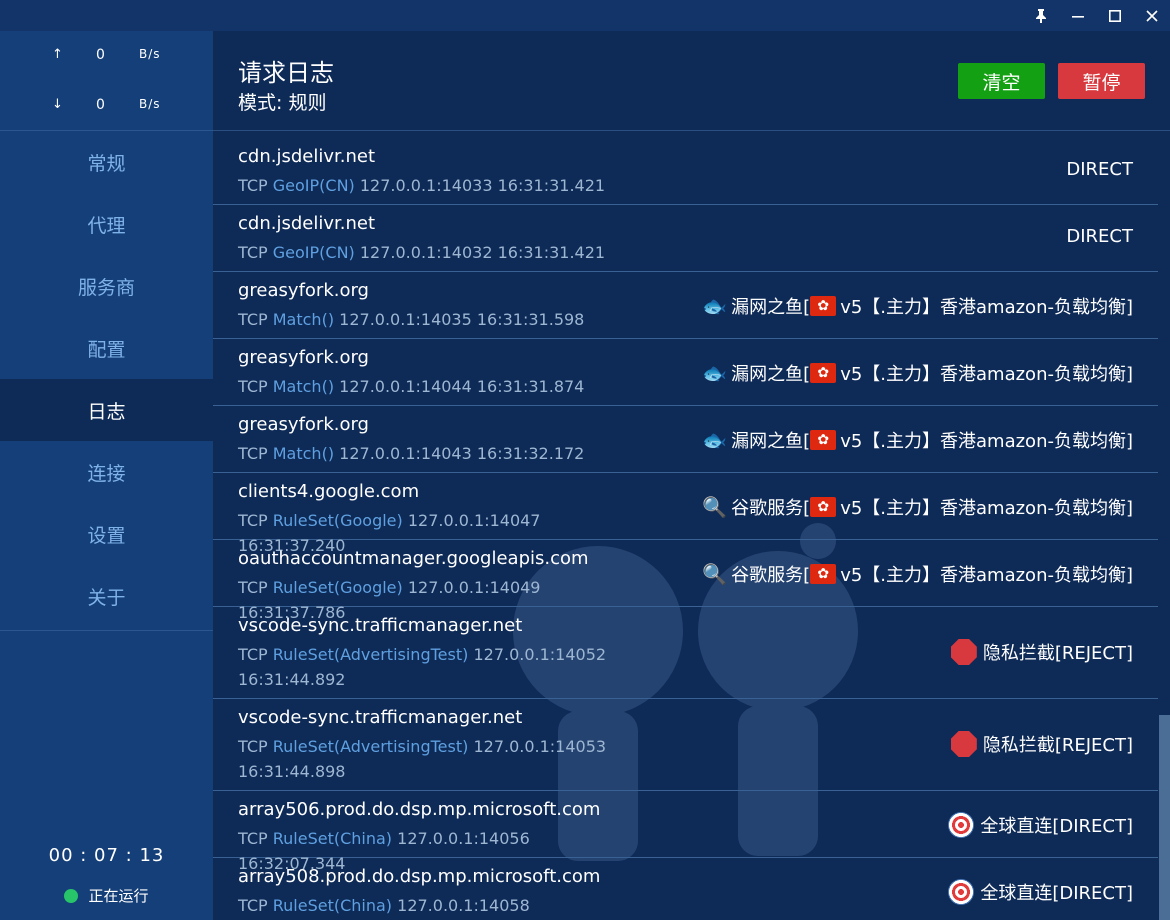  I want to click on log-time: 16:31:44.898, so click(292, 771).